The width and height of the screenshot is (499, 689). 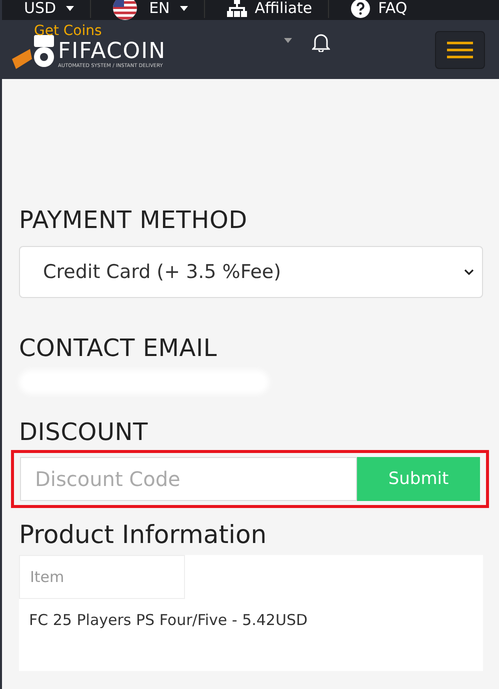 What do you see at coordinates (125, 10) in the screenshot?
I see `flag-icon` at bounding box center [125, 10].